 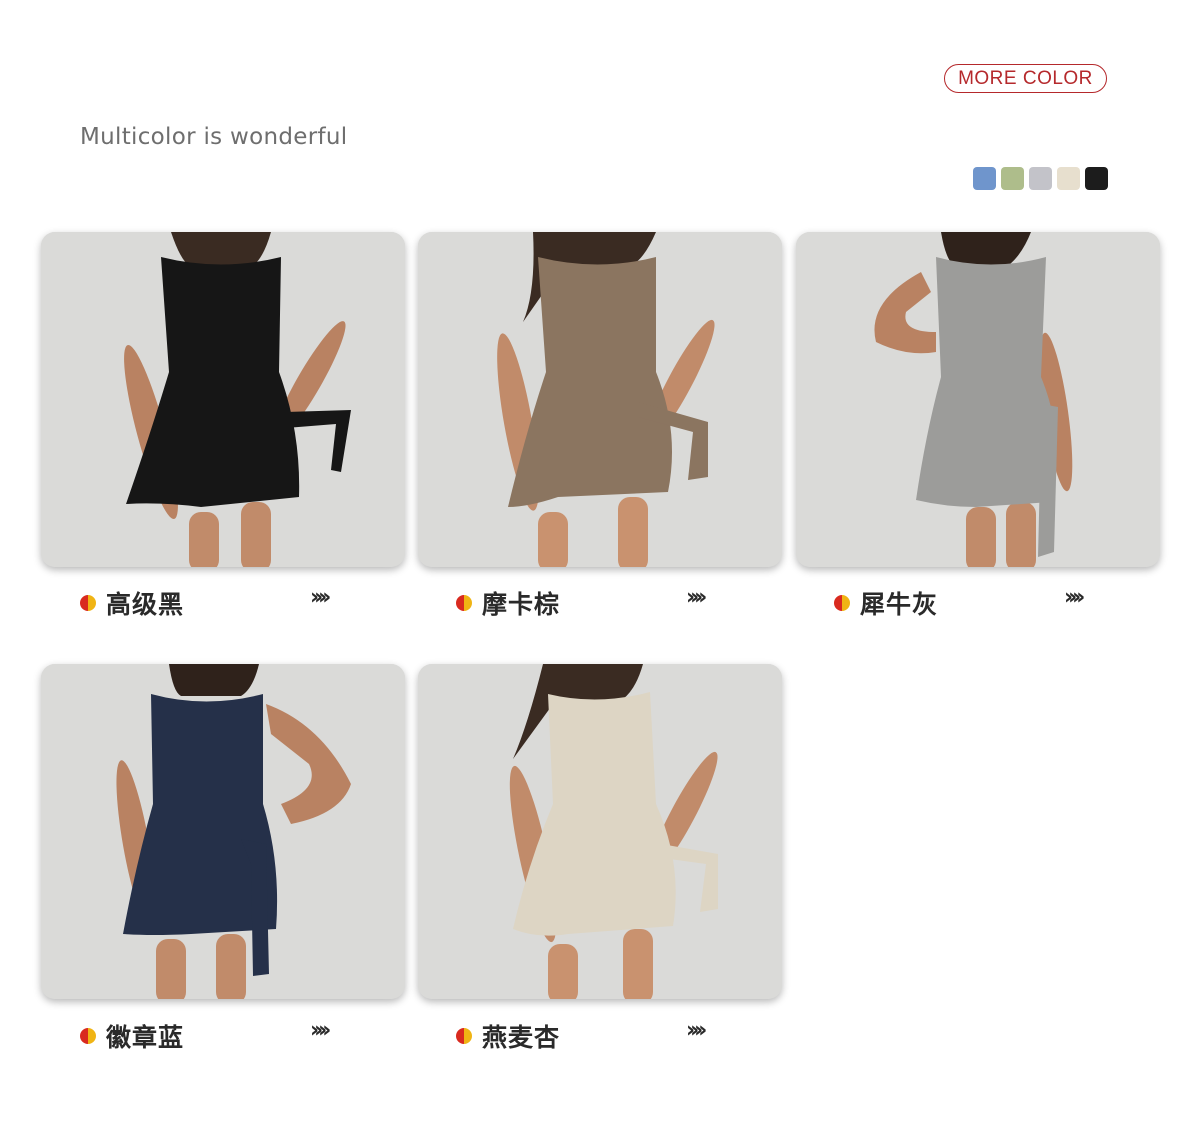 I want to click on product-color-name: 犀牛灰, so click(x=899, y=604).